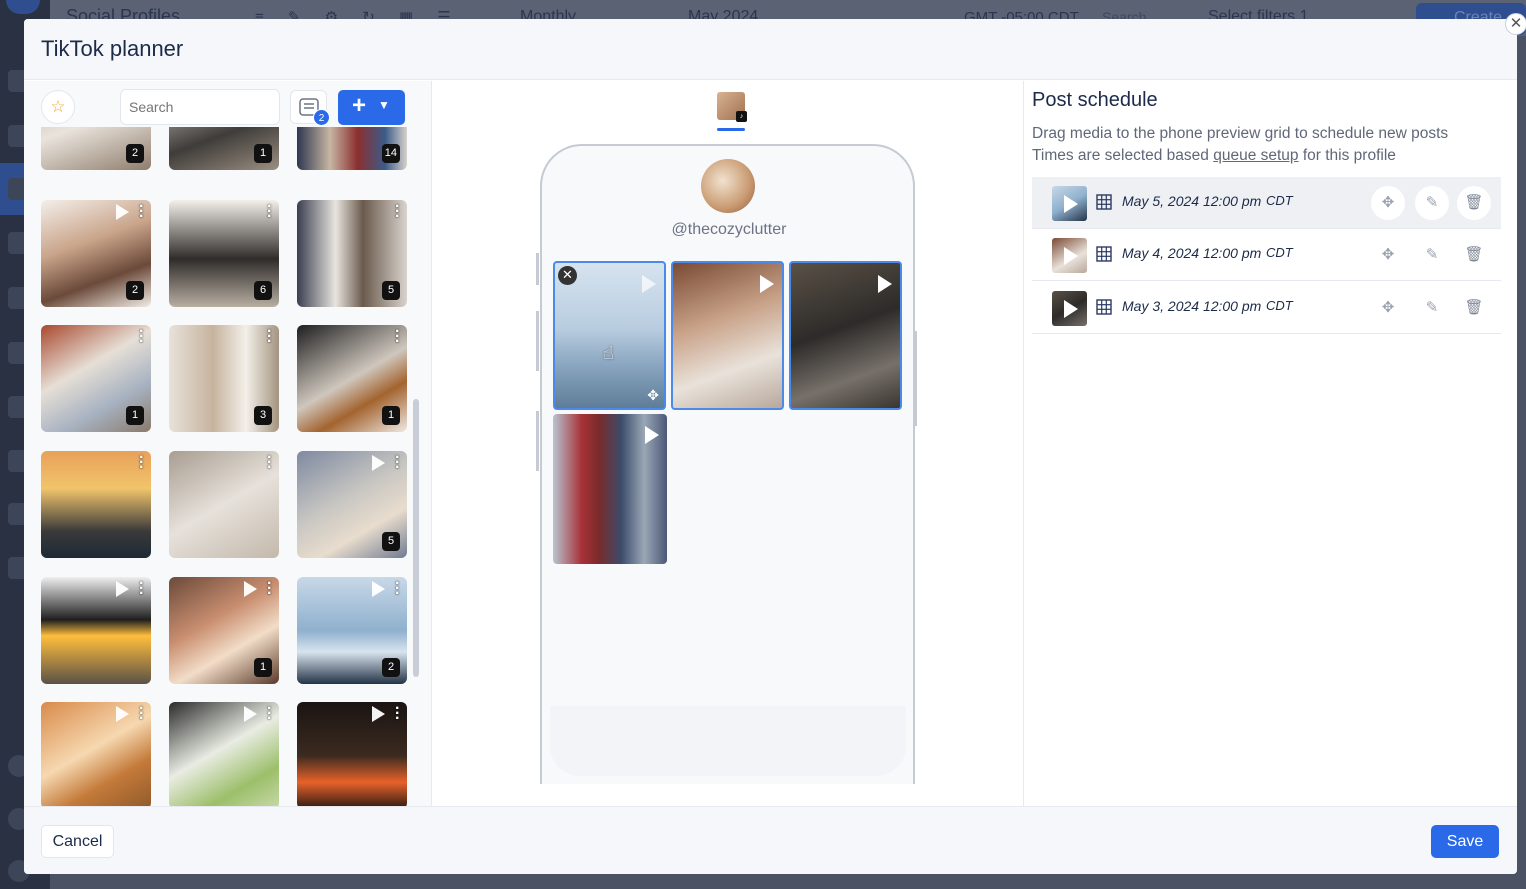 This screenshot has height=889, width=1526. Describe the element at coordinates (729, 229) in the screenshot. I see `profile-handle: @thecozyclutter` at that location.